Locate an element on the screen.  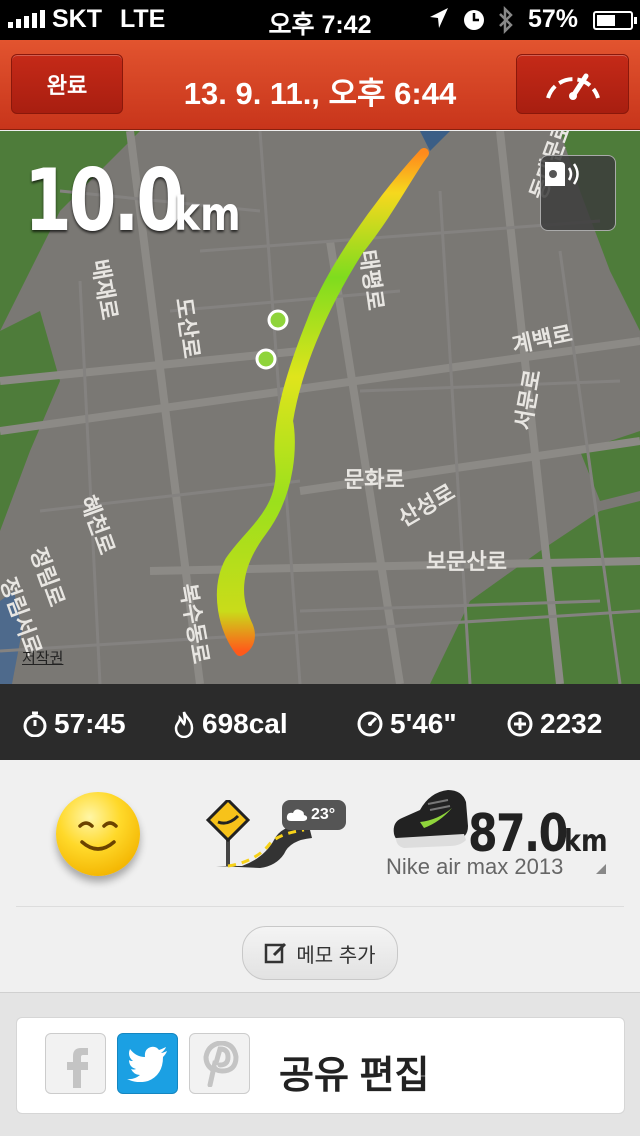
svg-text: 배재로 is located at coordinates (103, 290).